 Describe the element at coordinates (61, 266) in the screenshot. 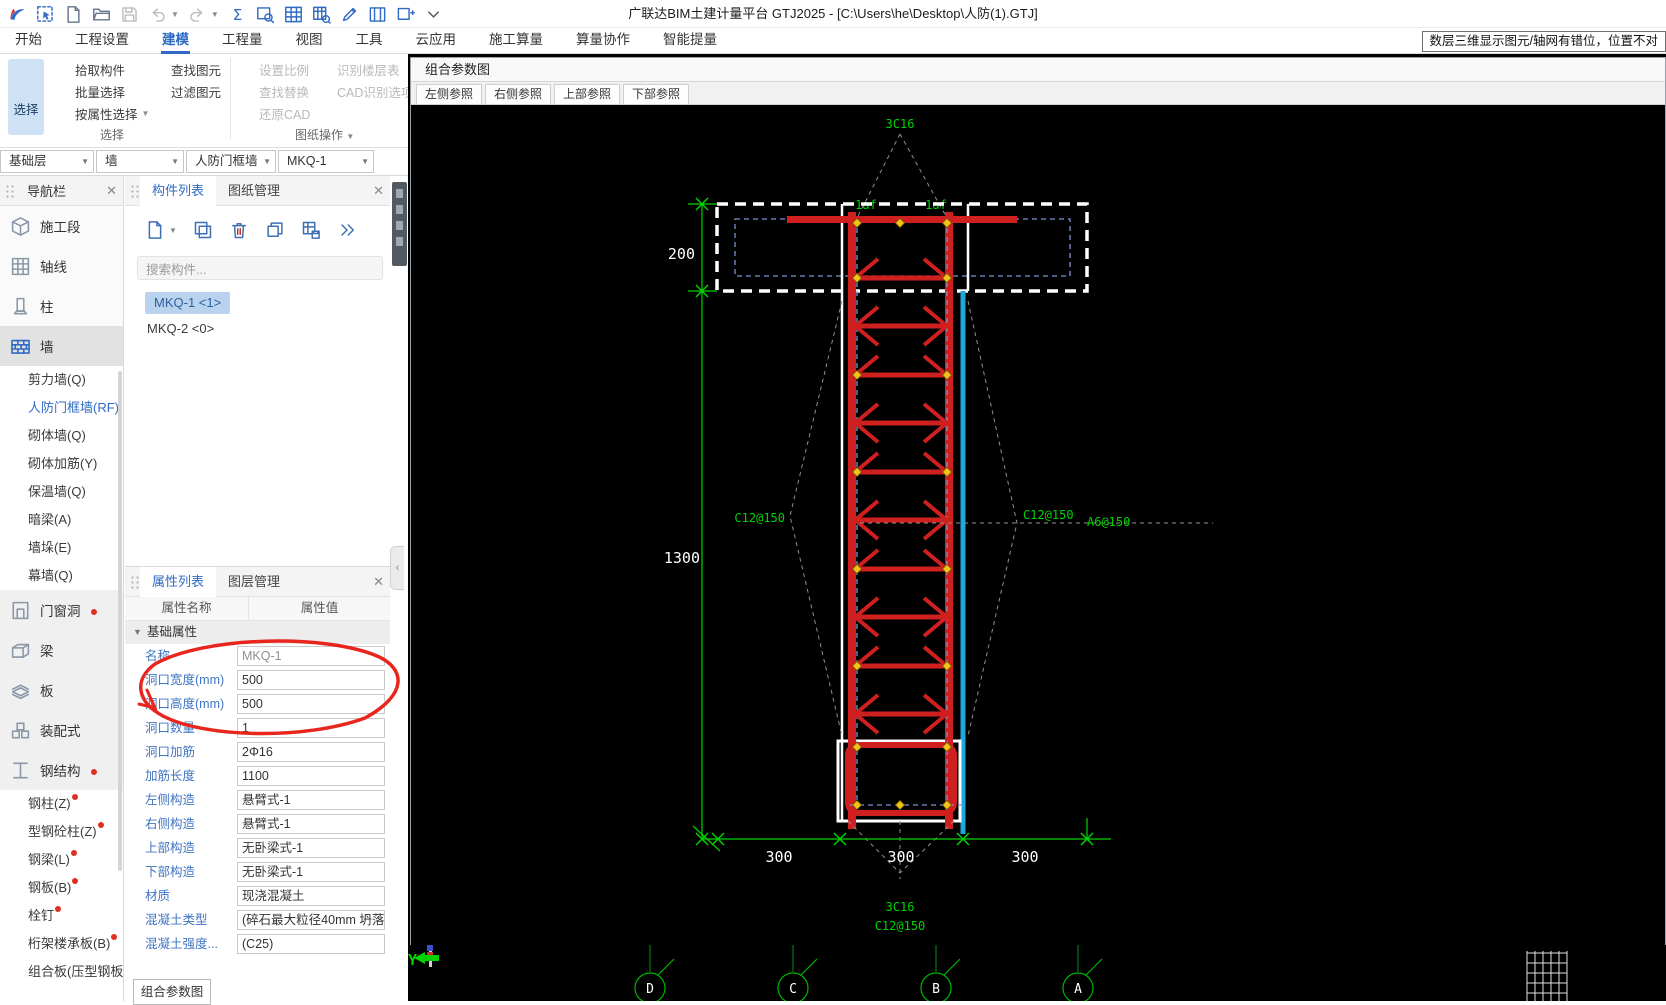

I see `nav-item-axis-grid: 轴线` at that location.